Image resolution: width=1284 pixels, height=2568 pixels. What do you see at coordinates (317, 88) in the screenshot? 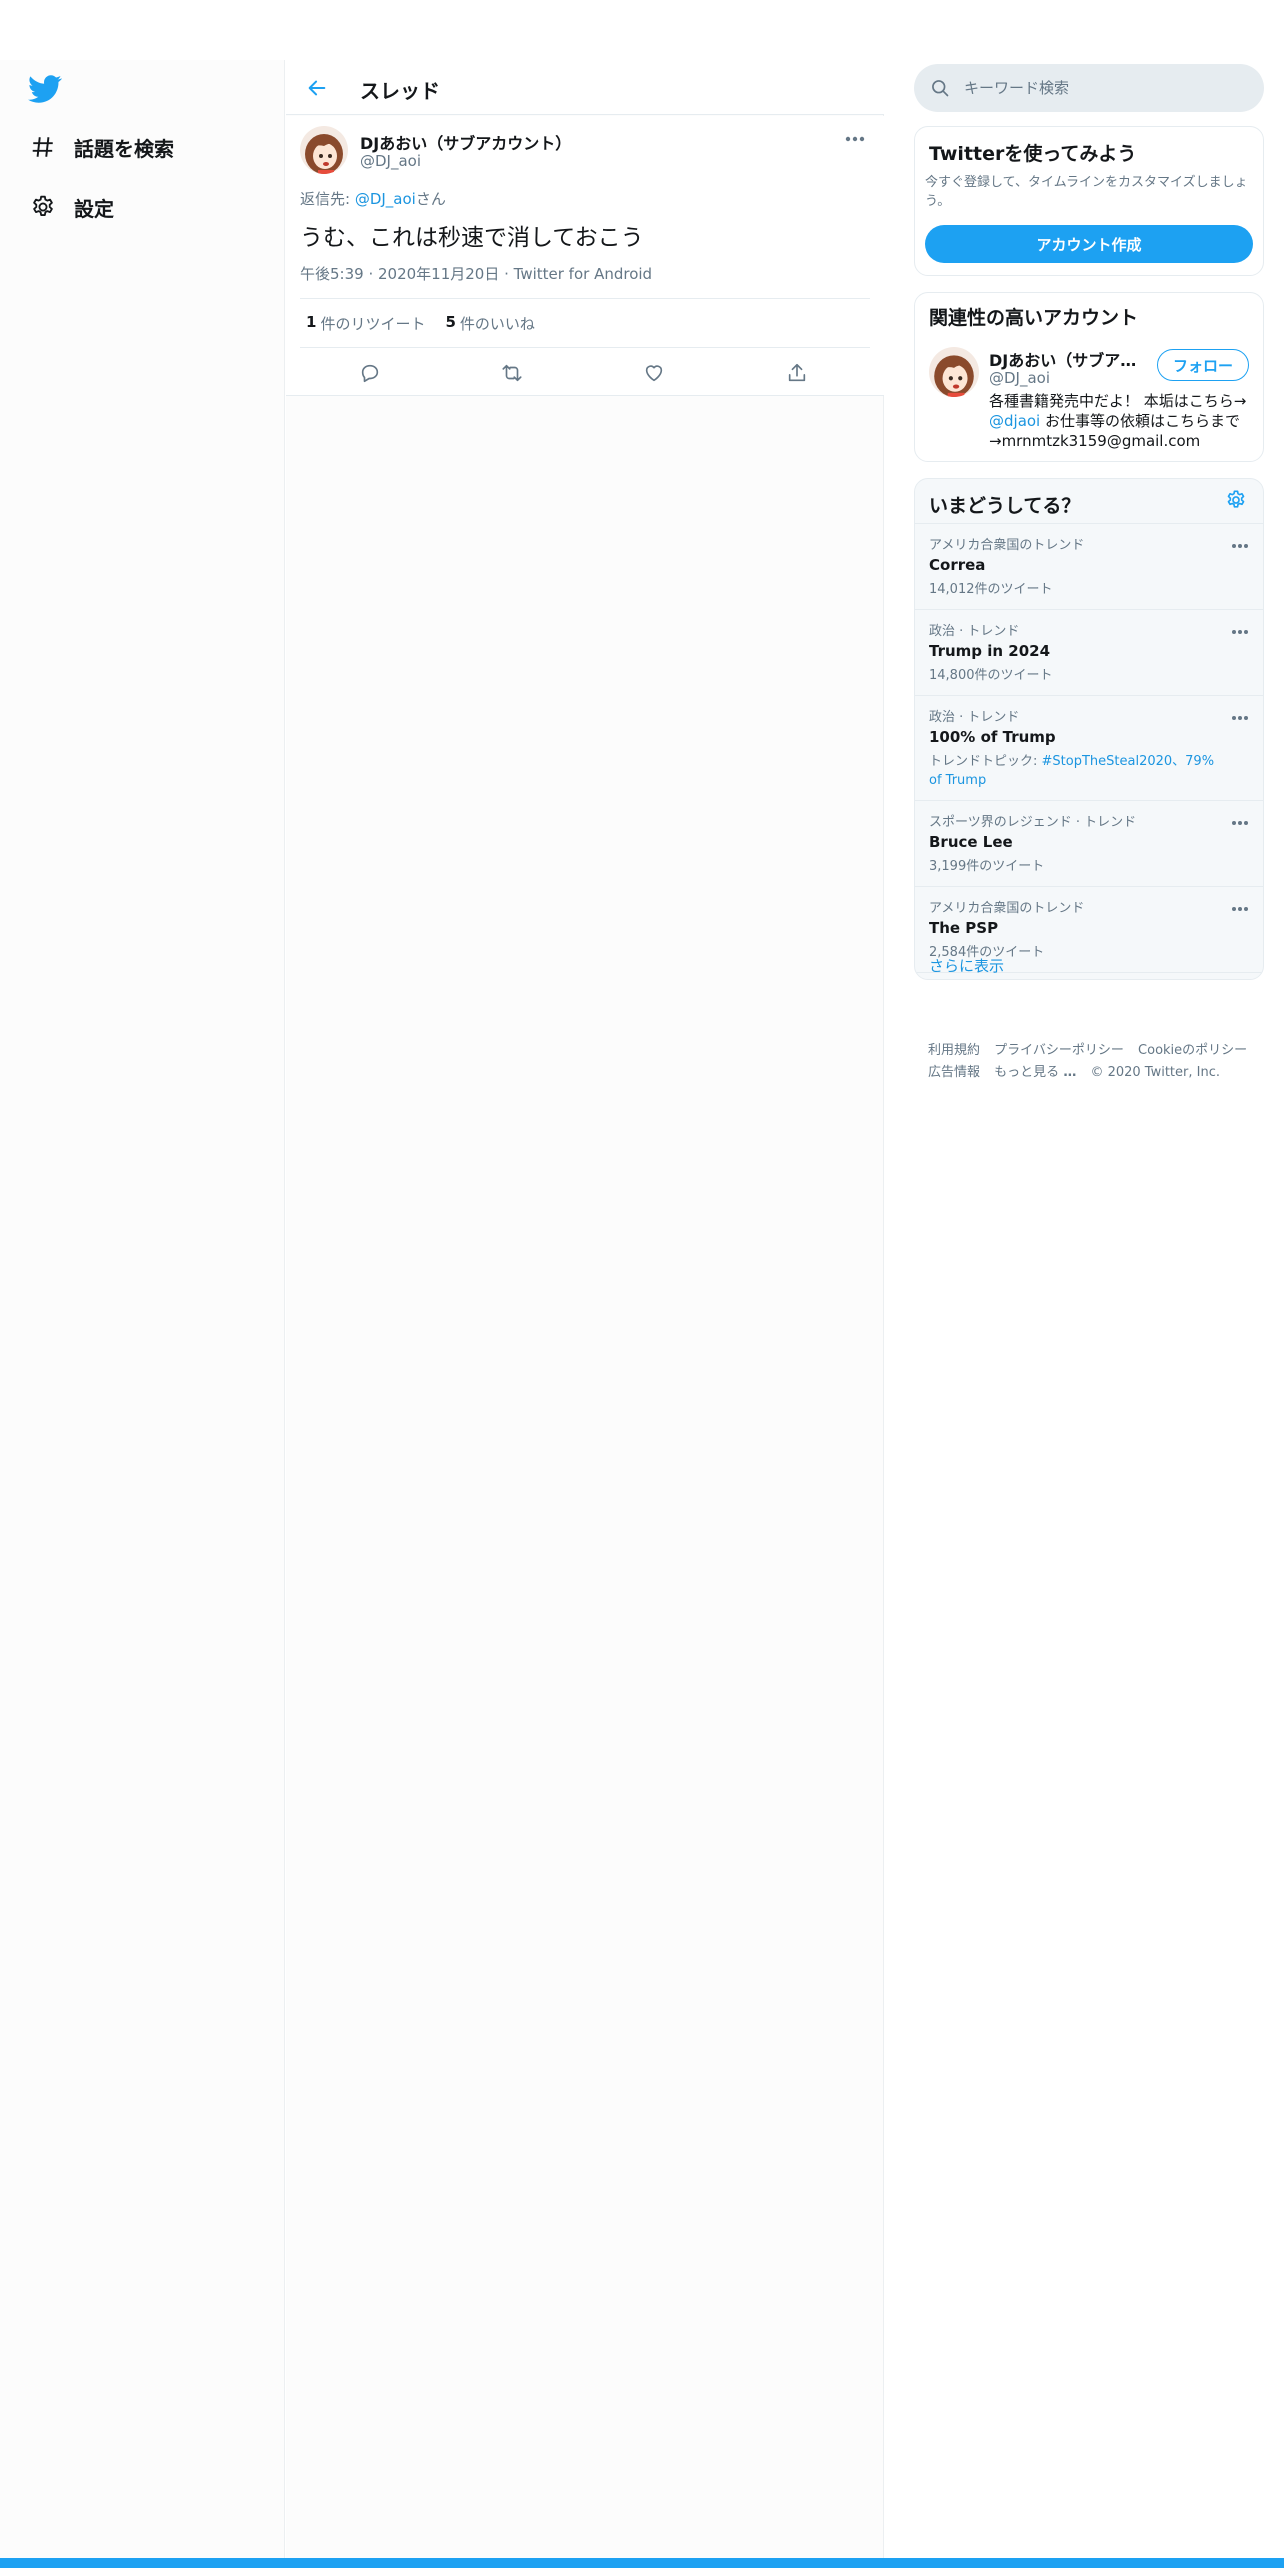
I see `back-arrow-icon` at bounding box center [317, 88].